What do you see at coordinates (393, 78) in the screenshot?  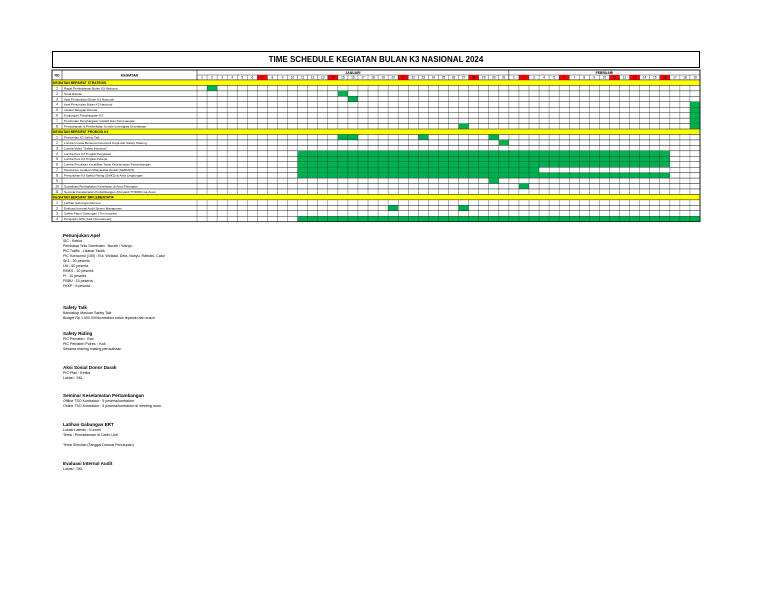 I see `day-number: 20` at bounding box center [393, 78].